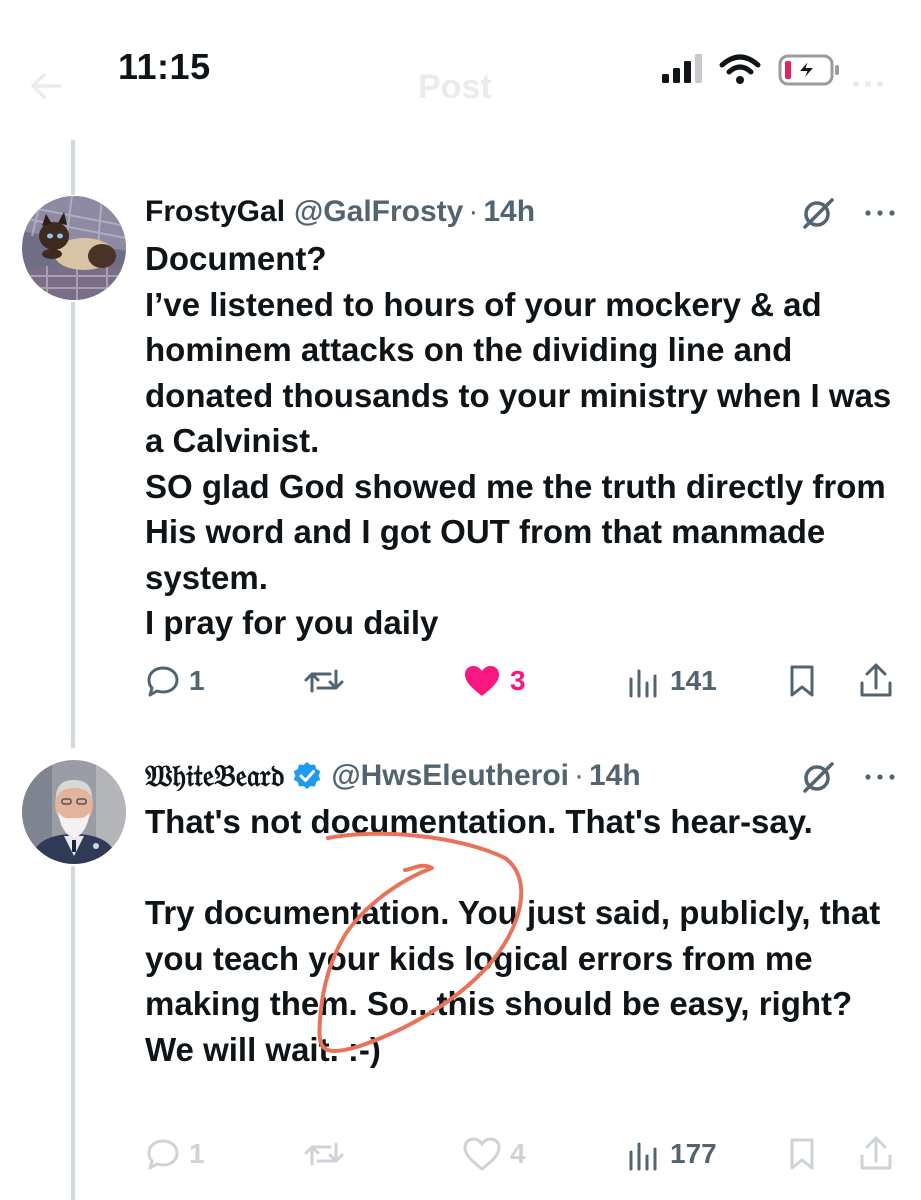 Image resolution: width=921 pixels, height=1200 pixels. Describe the element at coordinates (482, 1154) in the screenshot. I see `heart-outline-icon` at that location.